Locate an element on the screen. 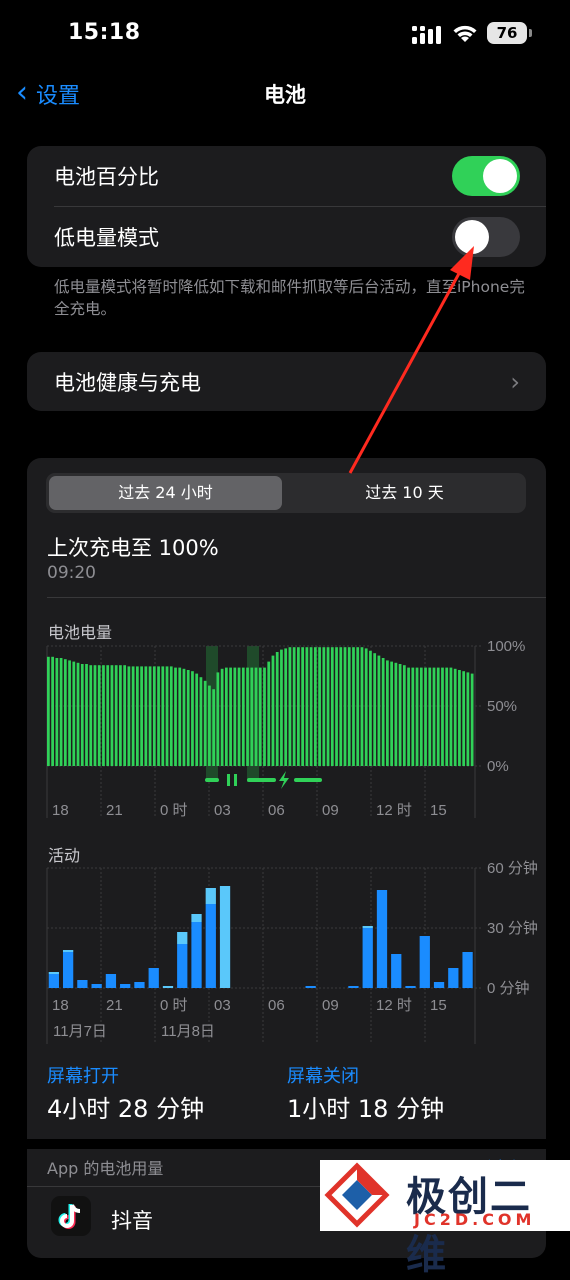 This screenshot has height=1280, width=570. divider is located at coordinates (296, 597).